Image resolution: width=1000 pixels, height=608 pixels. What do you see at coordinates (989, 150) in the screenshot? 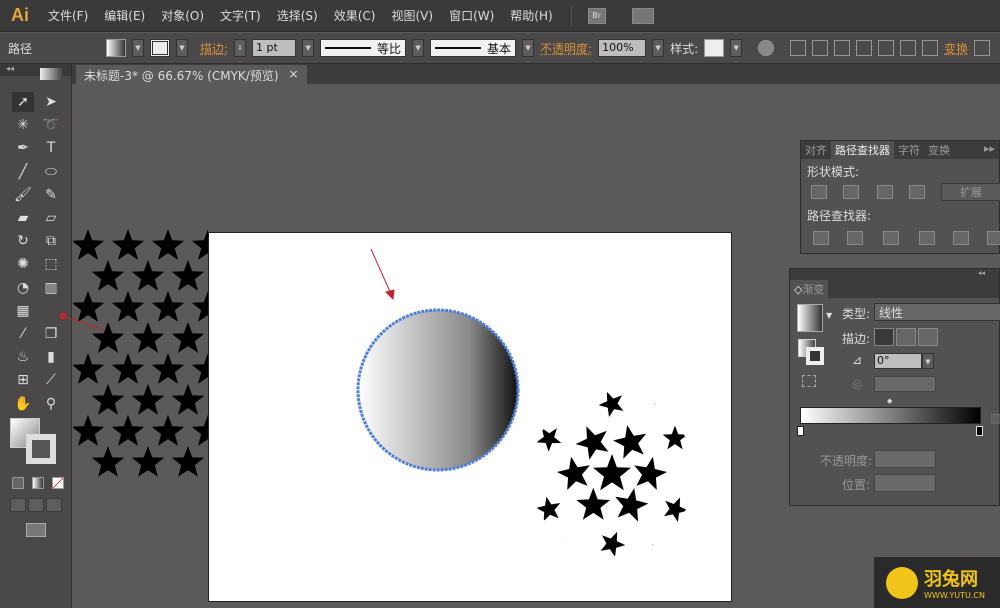
I see `panel-menu-icon: ▸▸` at bounding box center [989, 150].